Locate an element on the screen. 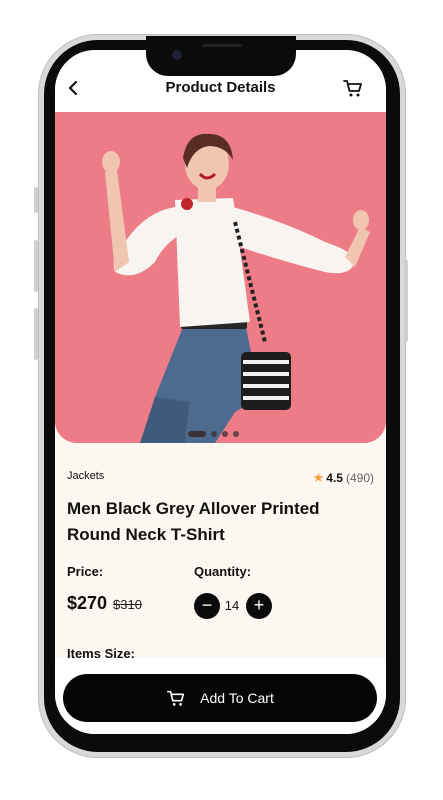 This screenshot has height=800, width=443. old-price: $310 is located at coordinates (127, 604).